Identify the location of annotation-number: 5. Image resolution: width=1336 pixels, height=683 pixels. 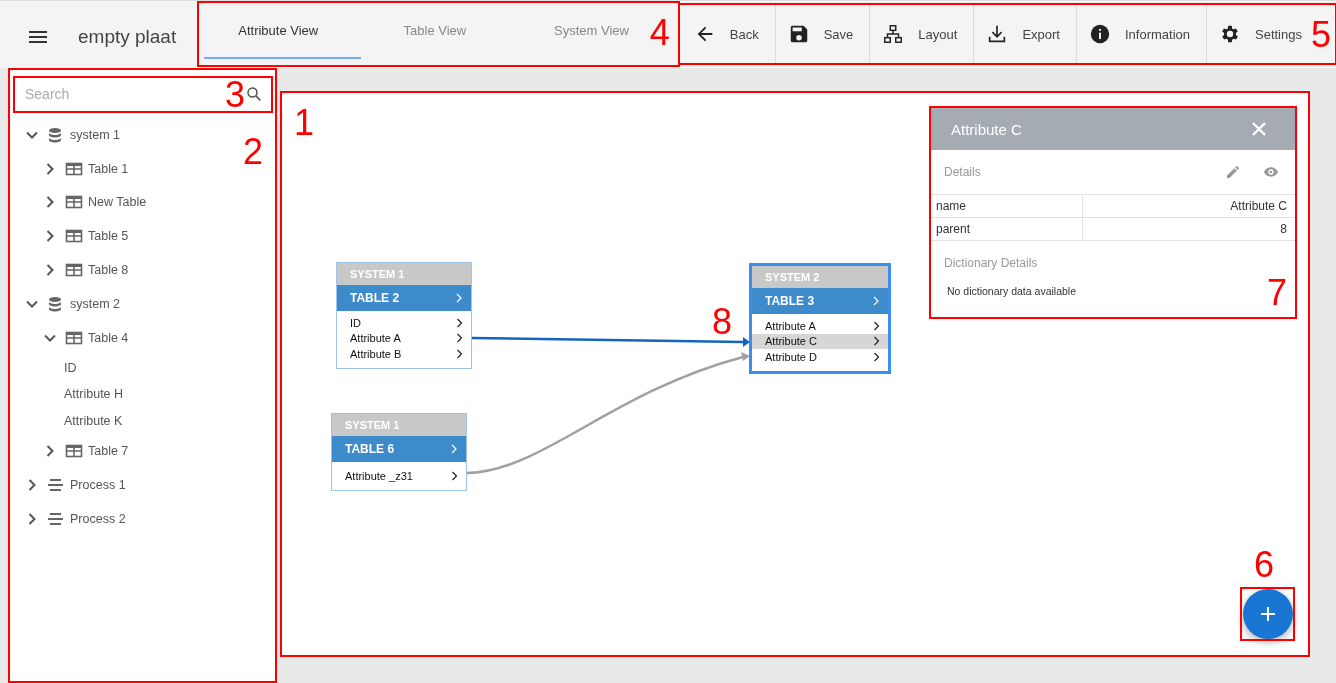
(1320, 35).